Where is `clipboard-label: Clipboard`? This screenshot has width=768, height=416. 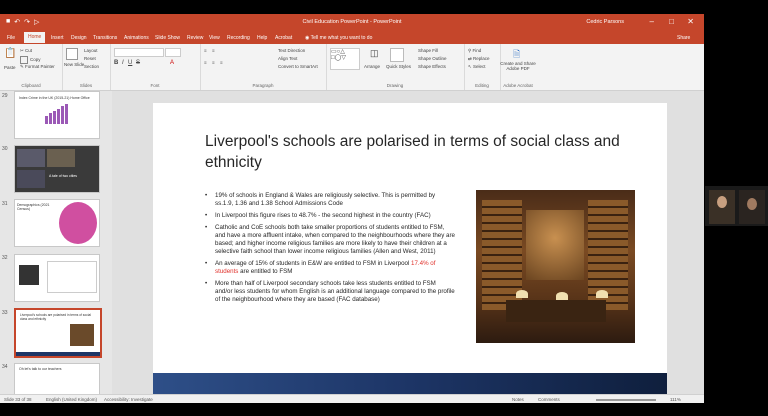
clipboard-label: Clipboard is located at coordinates (31, 85).